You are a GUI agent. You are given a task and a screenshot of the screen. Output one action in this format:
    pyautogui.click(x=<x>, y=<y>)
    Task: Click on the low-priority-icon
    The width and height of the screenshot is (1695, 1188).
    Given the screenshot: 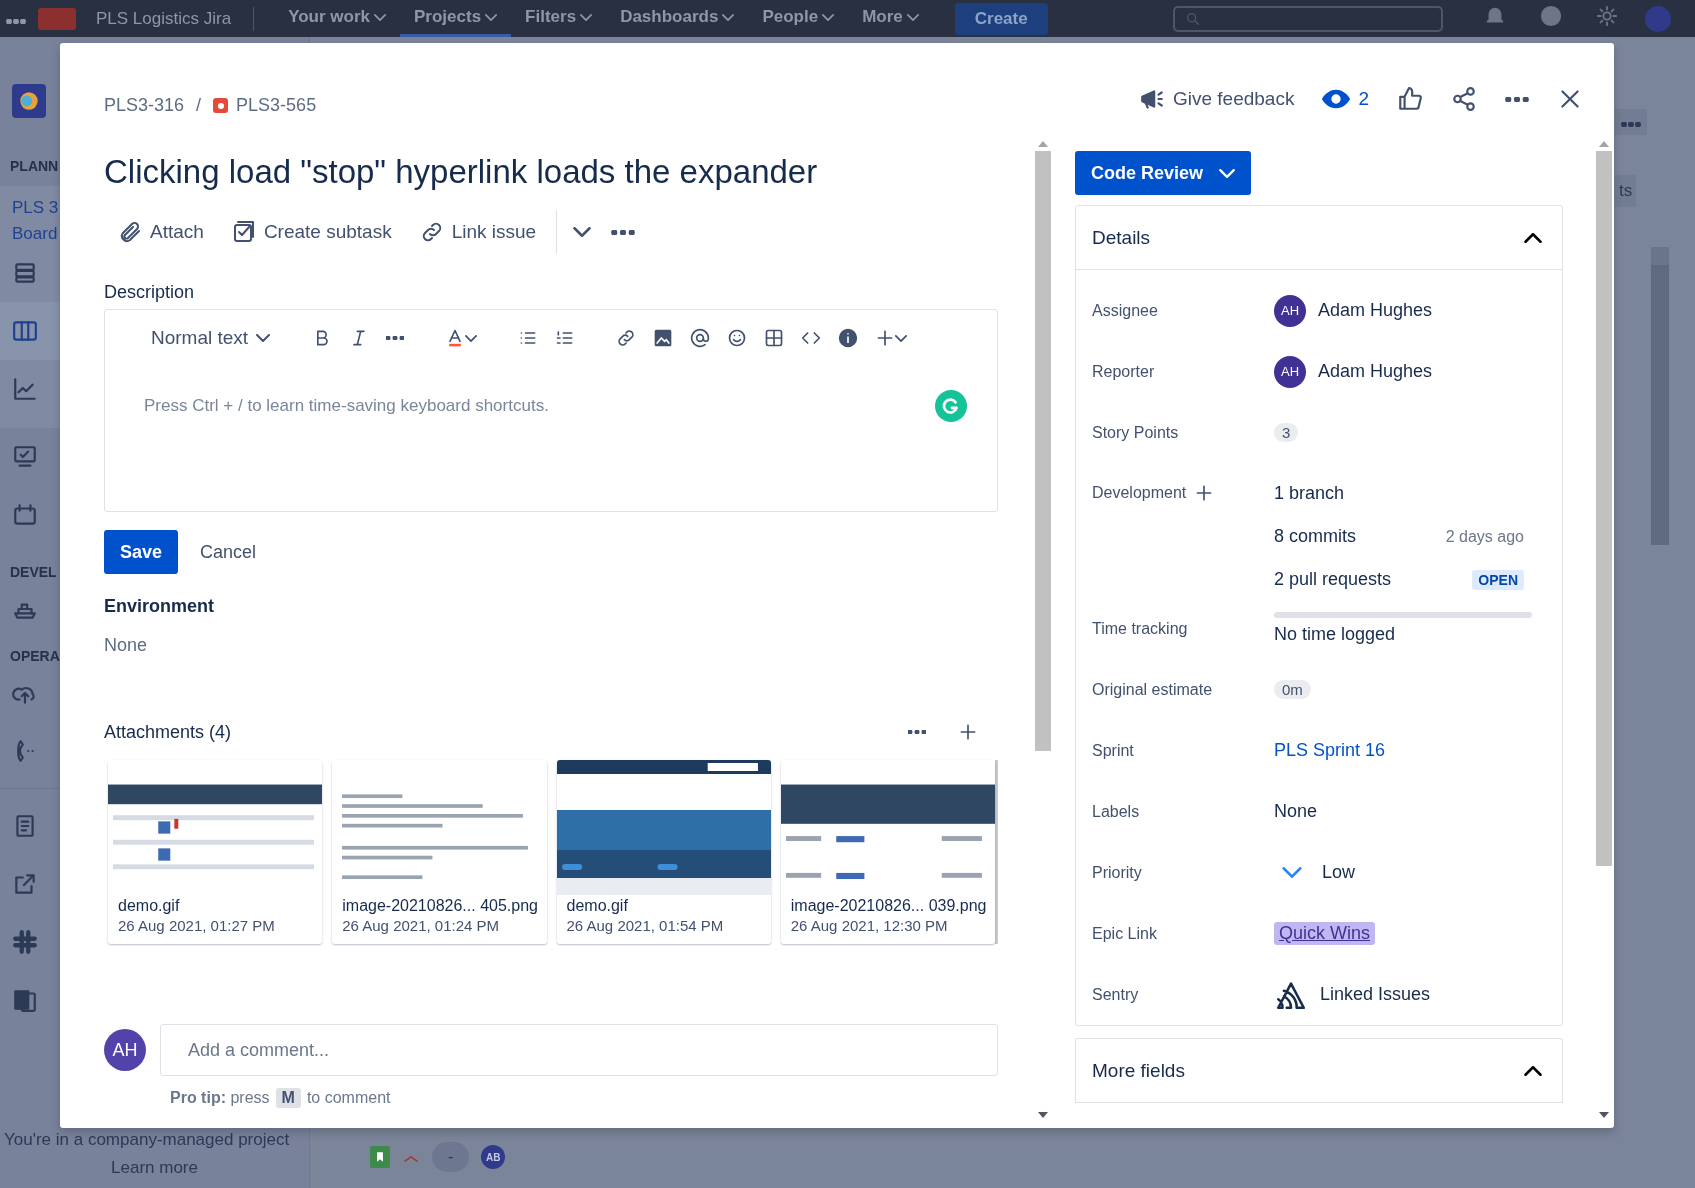 What is the action you would take?
    pyautogui.click(x=1292, y=872)
    